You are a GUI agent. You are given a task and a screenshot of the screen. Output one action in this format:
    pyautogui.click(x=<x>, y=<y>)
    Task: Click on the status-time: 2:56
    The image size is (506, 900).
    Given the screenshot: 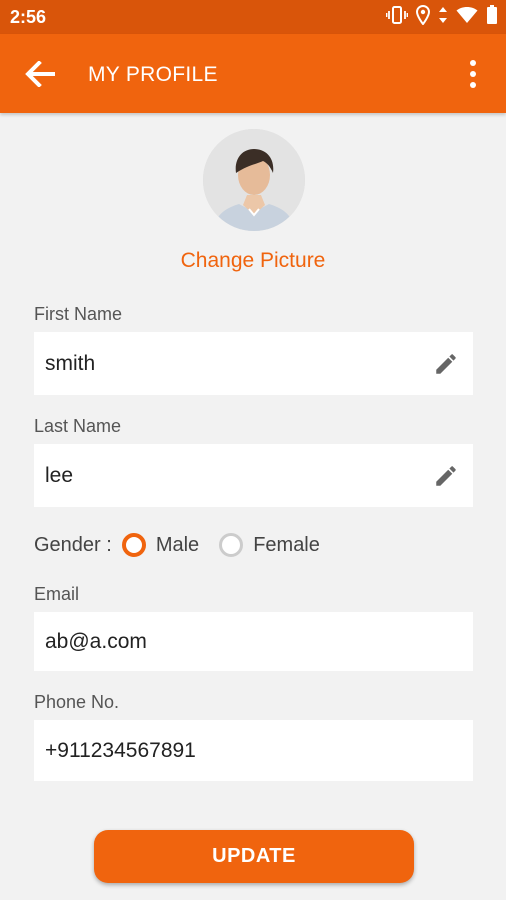 What is the action you would take?
    pyautogui.click(x=28, y=17)
    